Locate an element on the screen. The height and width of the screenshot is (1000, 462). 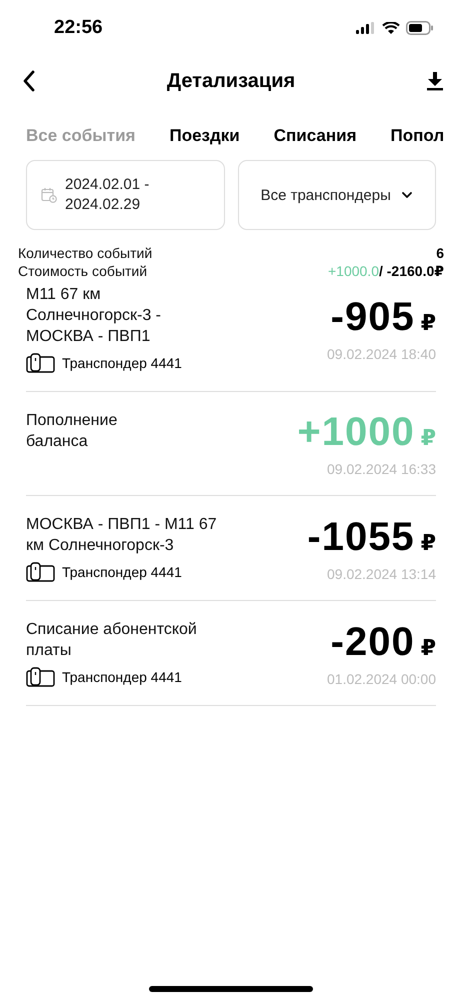
download-button is located at coordinates (435, 81).